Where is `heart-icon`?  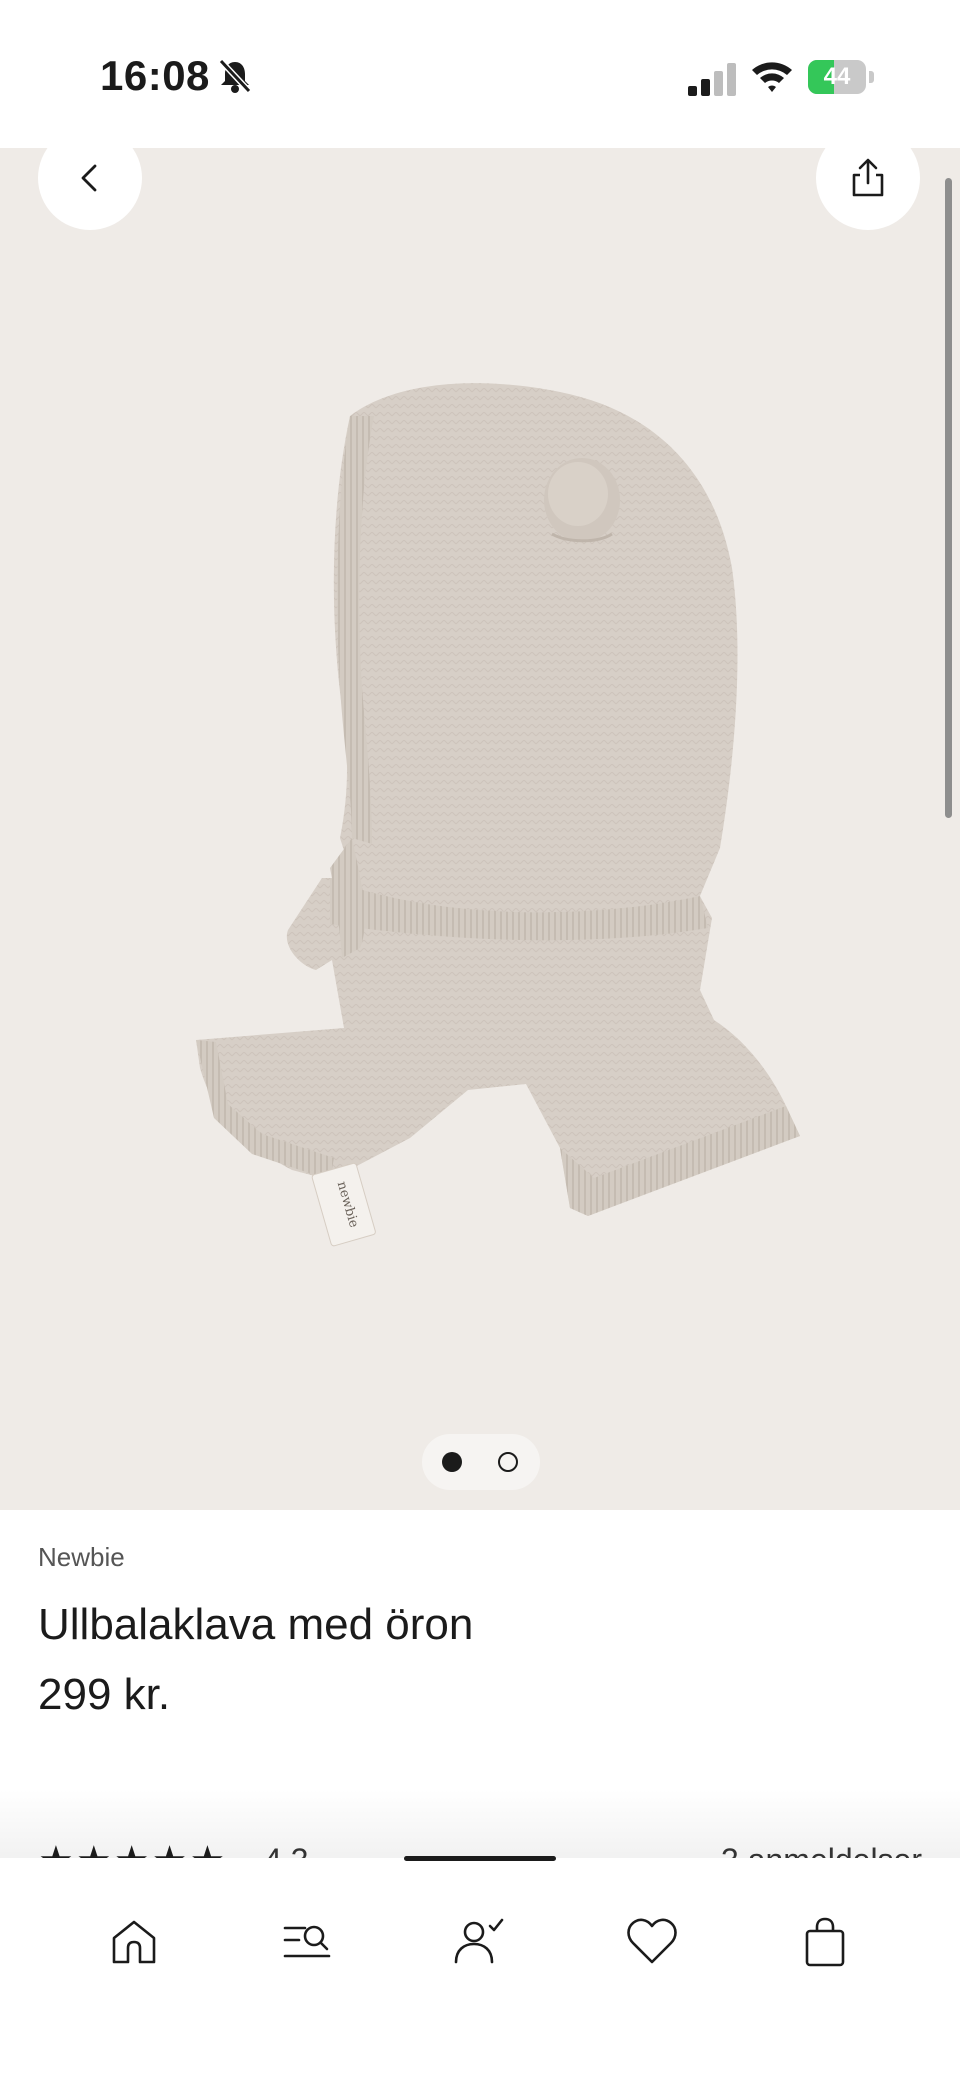
heart-icon is located at coordinates (652, 1941).